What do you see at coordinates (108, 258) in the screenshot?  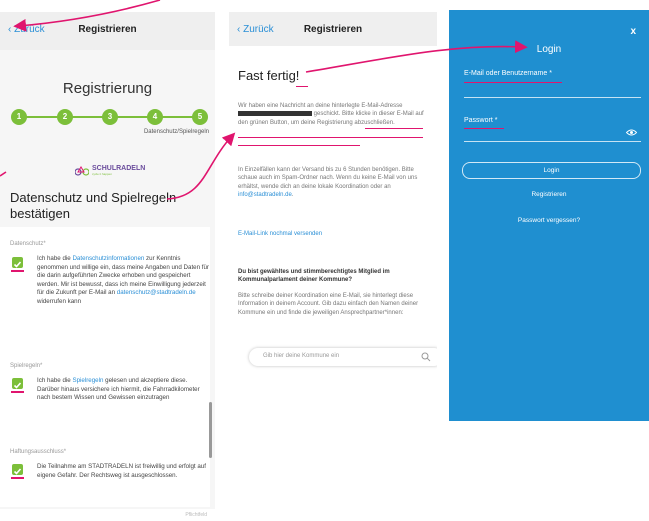 I see `privacy-info-link: Datenschutzinformationen` at bounding box center [108, 258].